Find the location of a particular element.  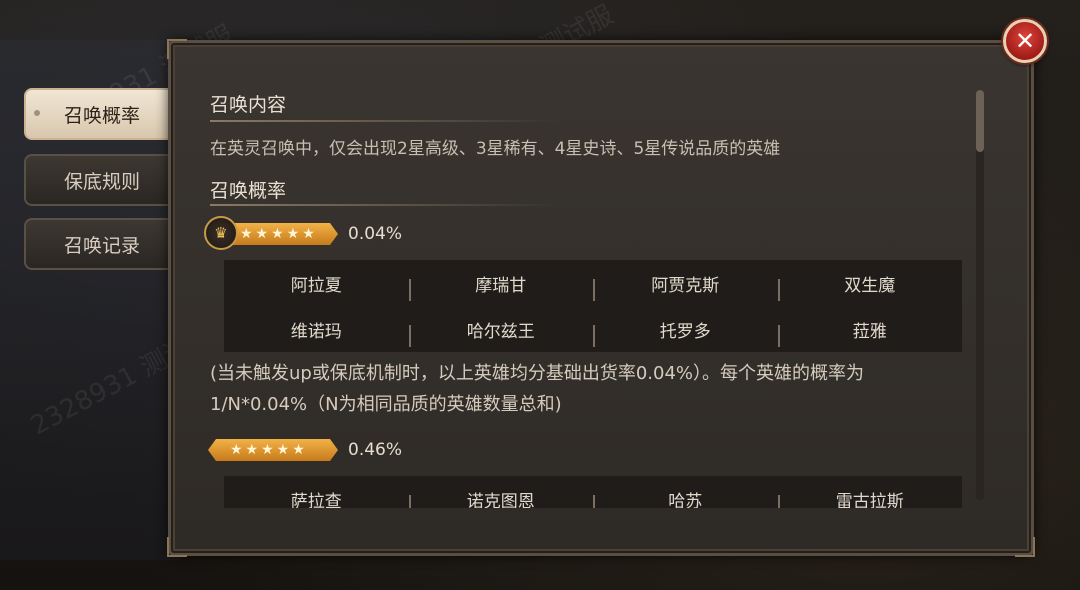

tab-summon-rate: 召唤概率 is located at coordinates (97, 114).